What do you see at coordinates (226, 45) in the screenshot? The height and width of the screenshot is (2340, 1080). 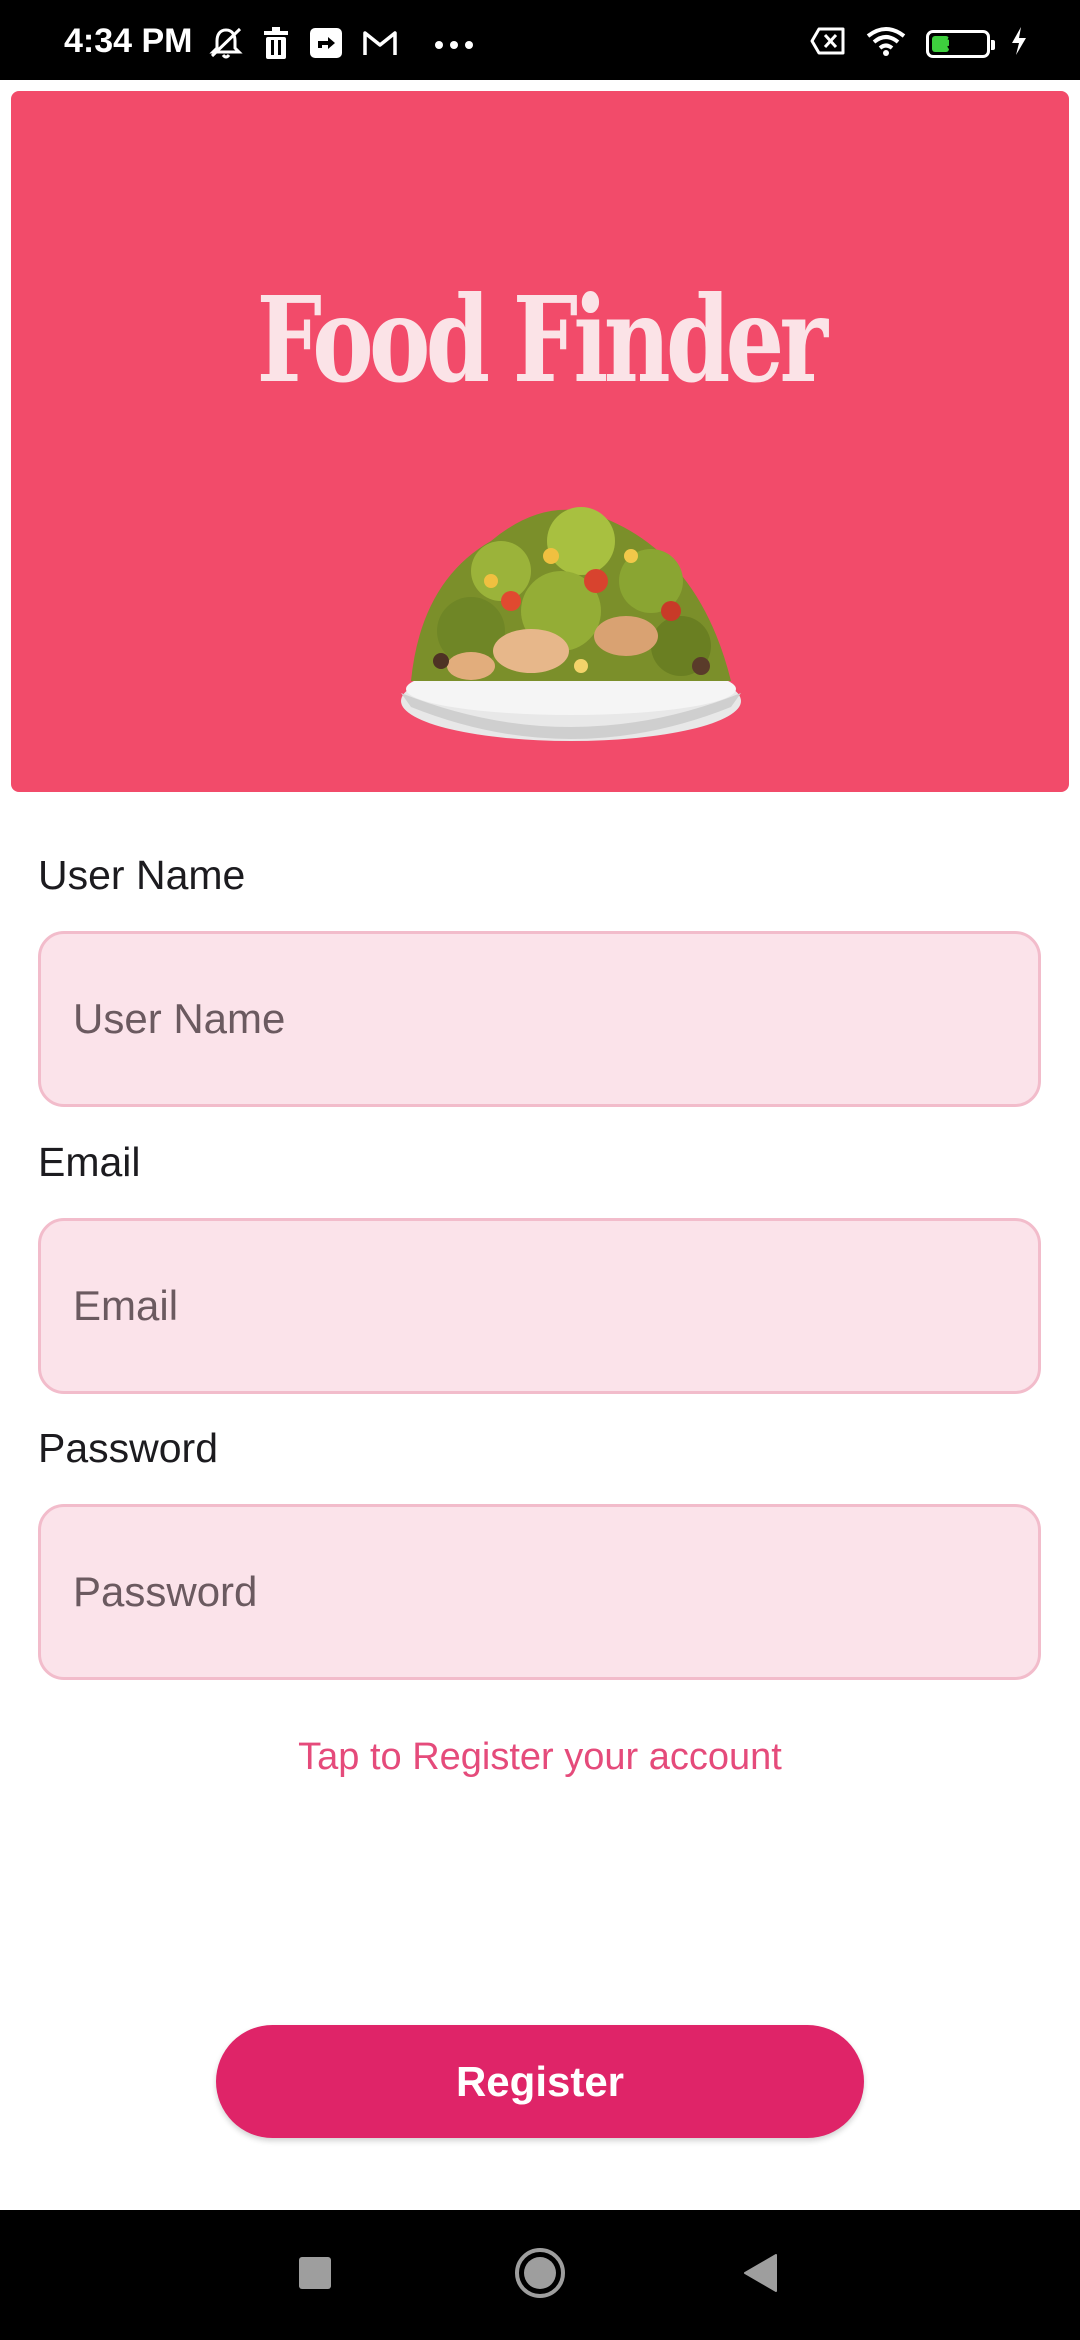 I see `mute-notification-icon` at bounding box center [226, 45].